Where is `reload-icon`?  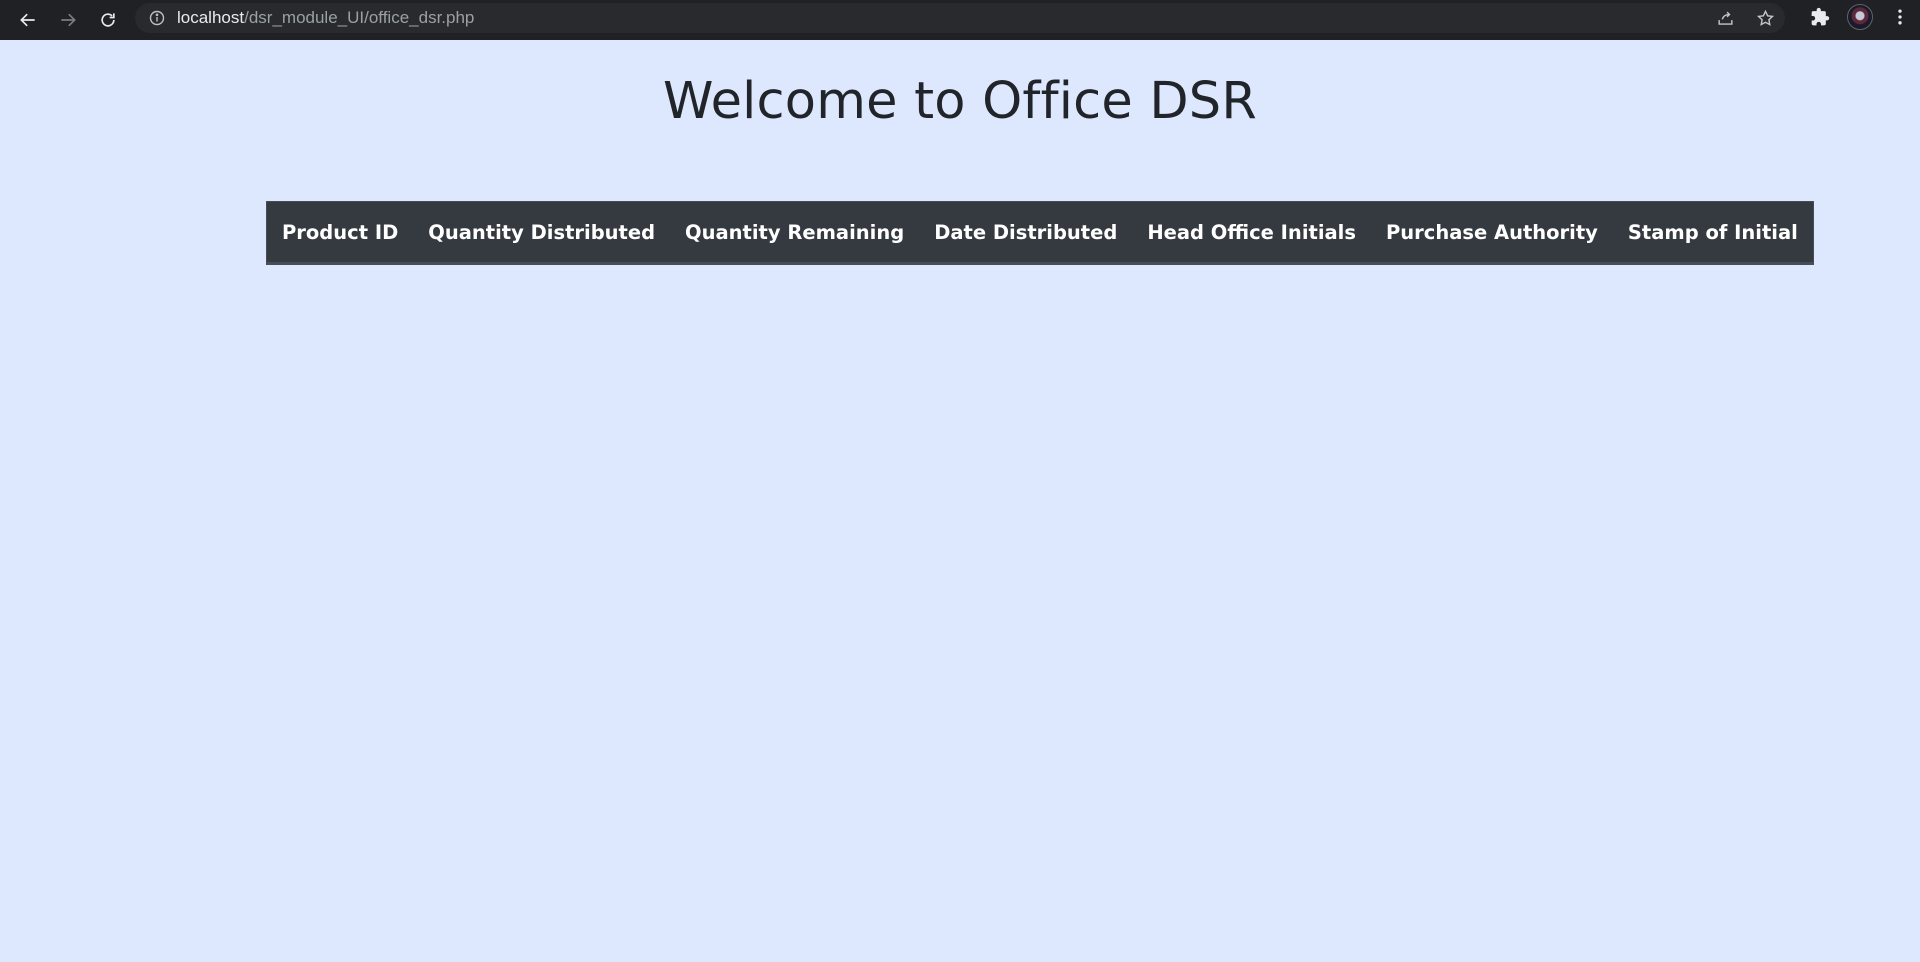
reload-icon is located at coordinates (108, 20).